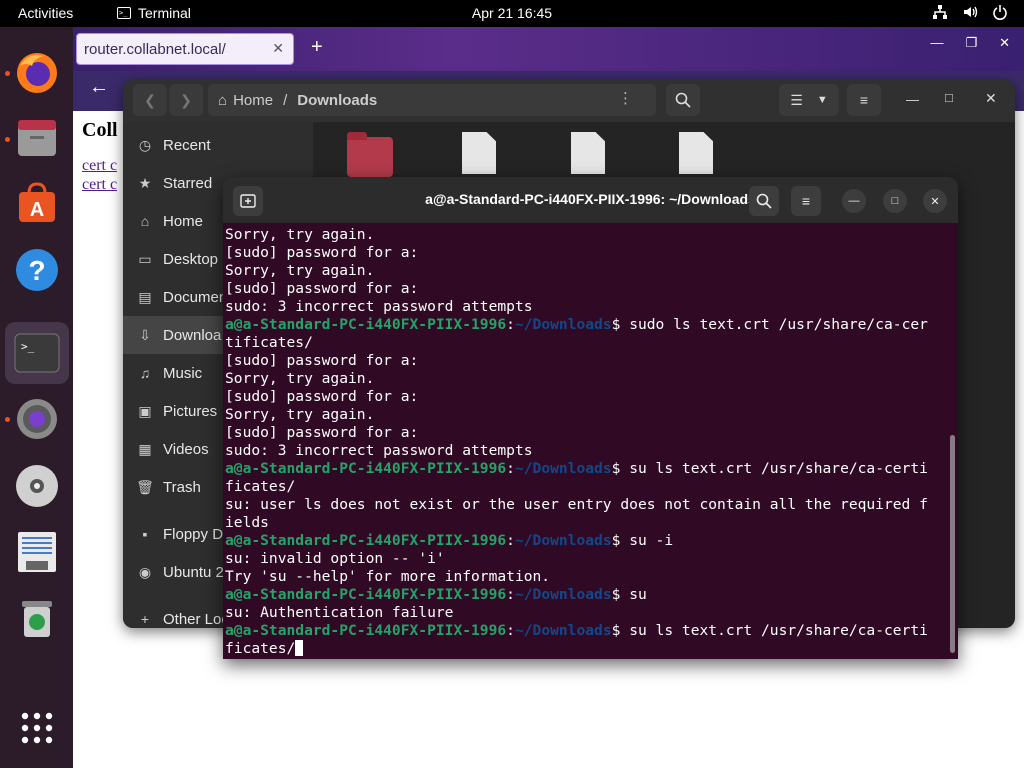 The height and width of the screenshot is (768, 1024). What do you see at coordinates (971, 43) in the screenshot?
I see `restore-icon: ❐` at bounding box center [971, 43].